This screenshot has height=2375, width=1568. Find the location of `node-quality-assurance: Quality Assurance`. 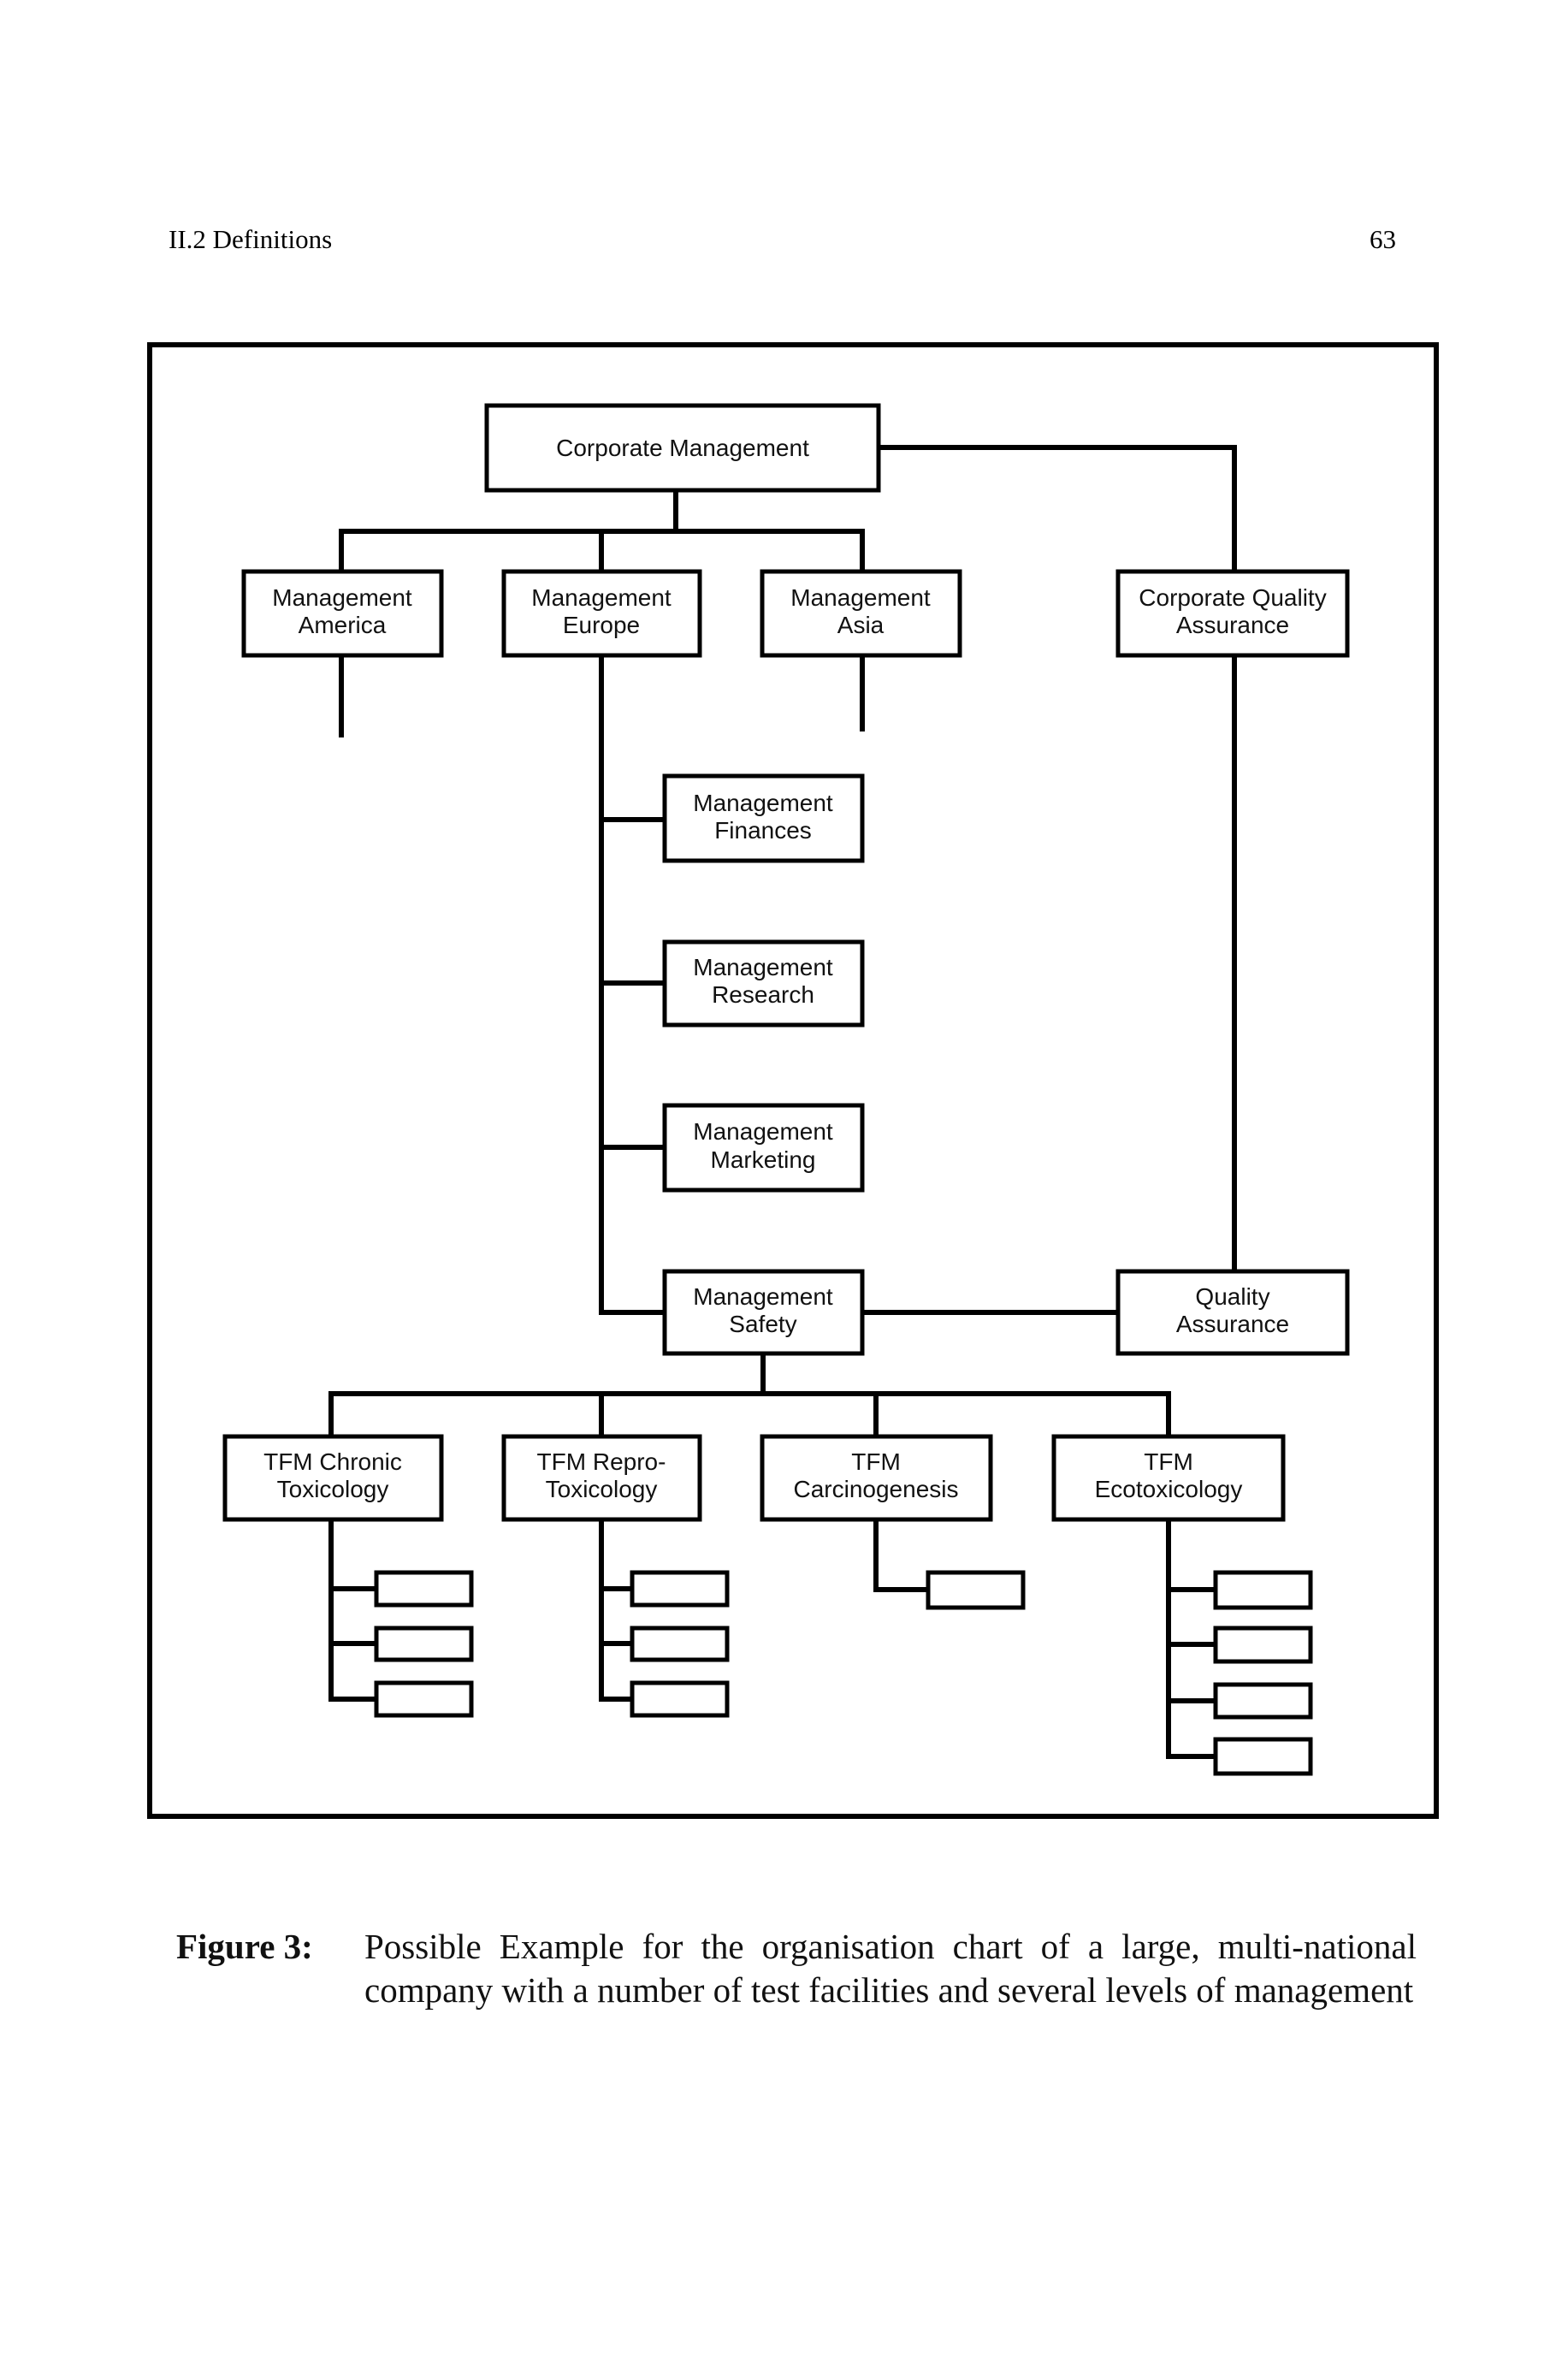

node-quality-assurance: Quality Assurance is located at coordinates (1232, 1313).